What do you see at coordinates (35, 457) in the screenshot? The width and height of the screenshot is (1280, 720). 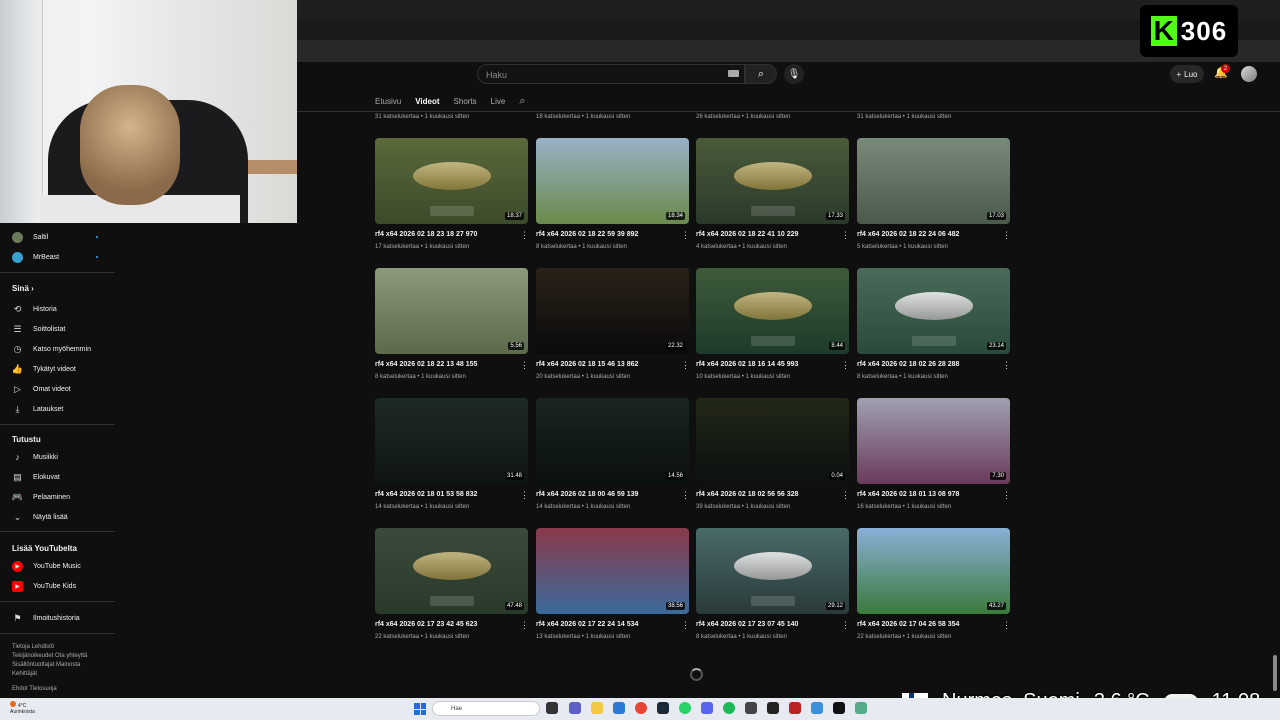 I see `sidebar-item-music: ♪ Musiikki` at bounding box center [35, 457].